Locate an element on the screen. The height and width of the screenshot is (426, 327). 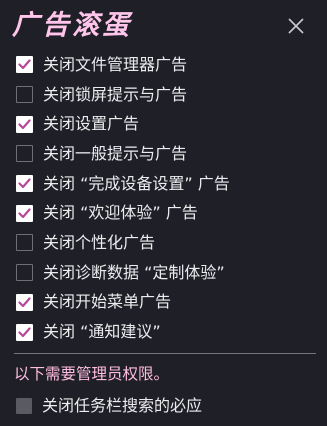
close-icon is located at coordinates (296, 26).